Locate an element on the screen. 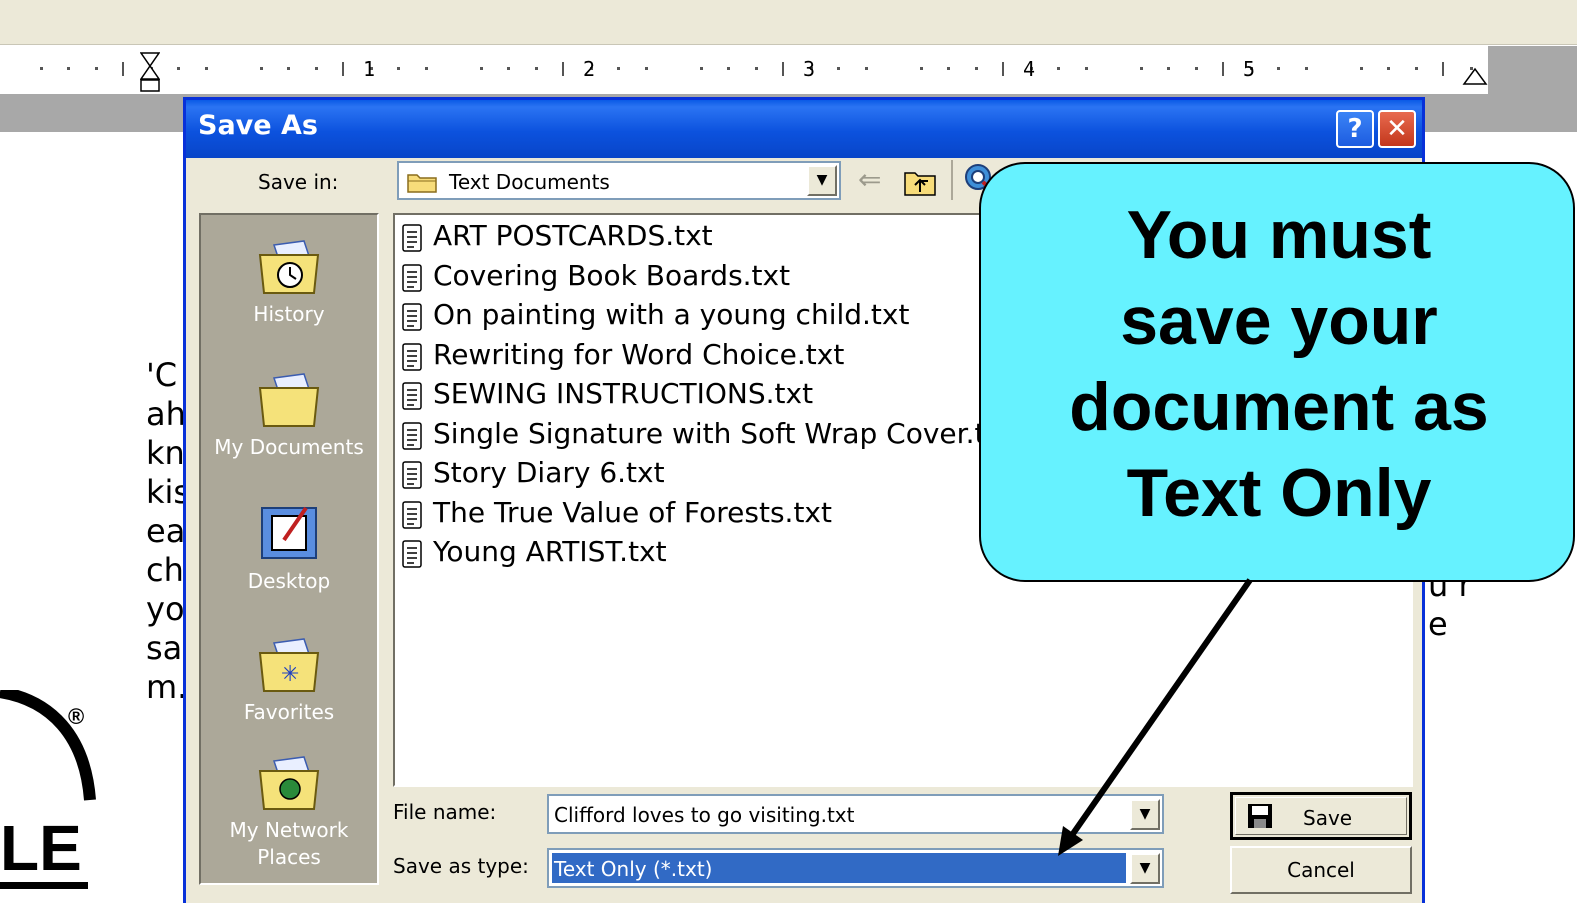 Image resolution: width=1577 pixels, height=903 pixels. ruler-number: 4 is located at coordinates (1029, 69).